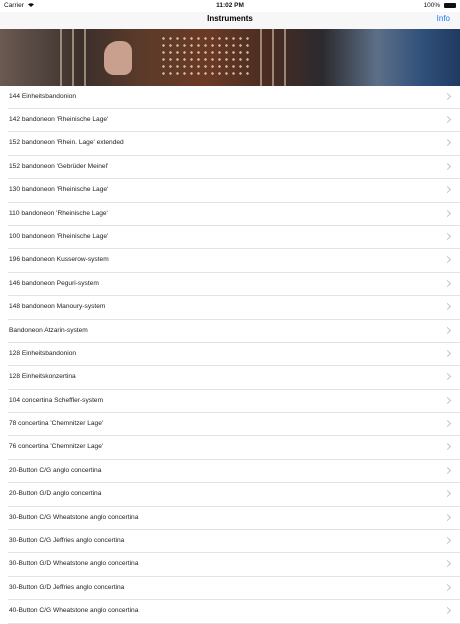 The height and width of the screenshot is (624, 460). Describe the element at coordinates (450, 5) in the screenshot. I see `battery-icon` at that location.